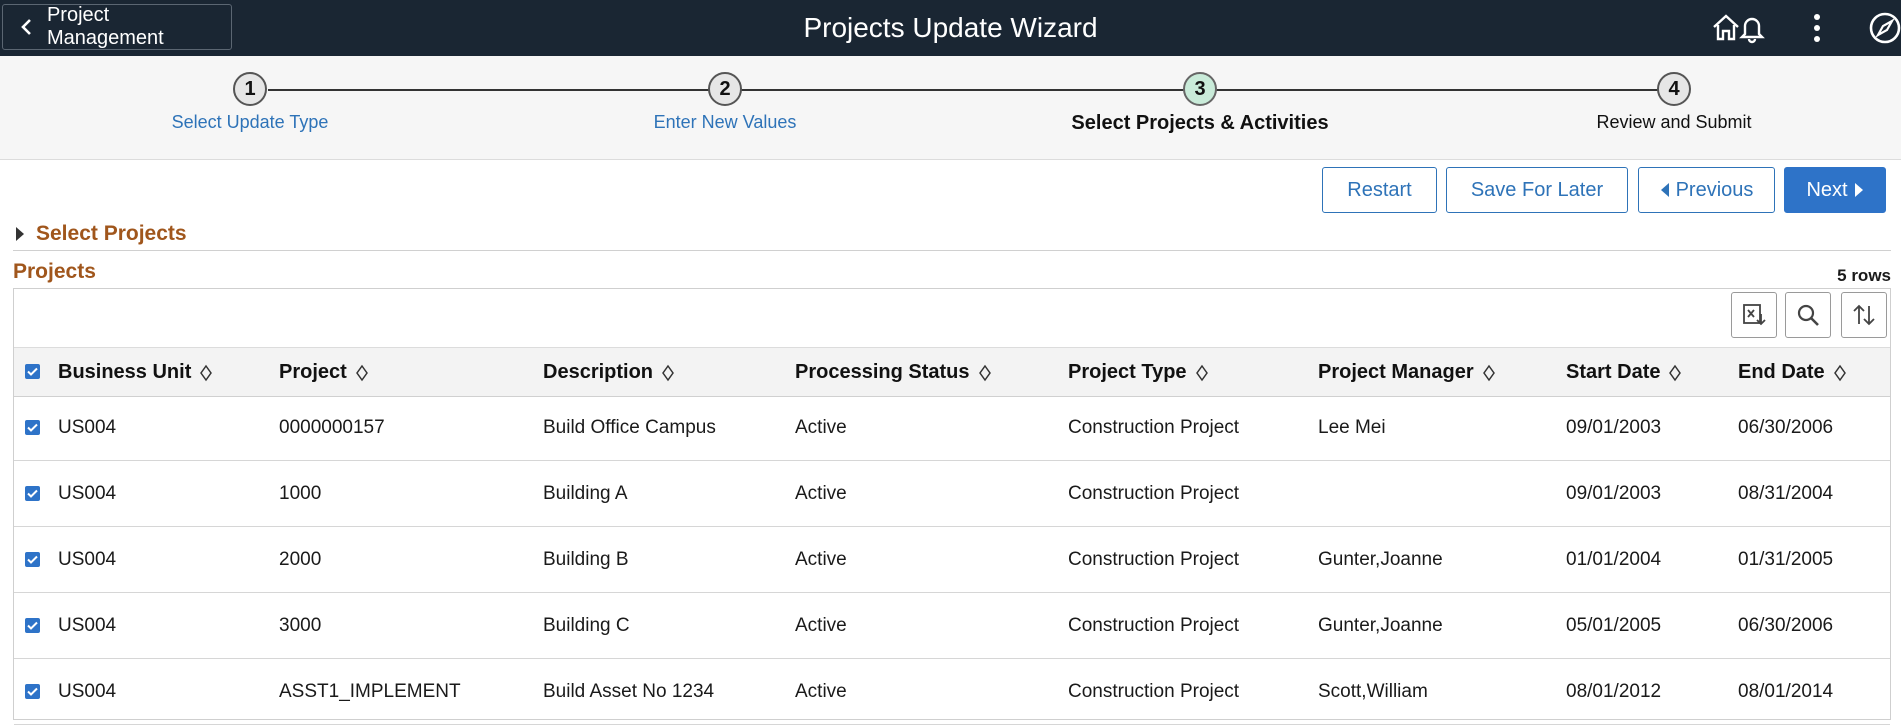 This screenshot has height=726, width=1901. Describe the element at coordinates (725, 122) in the screenshot. I see `step-2-label: Enter New Values` at that location.